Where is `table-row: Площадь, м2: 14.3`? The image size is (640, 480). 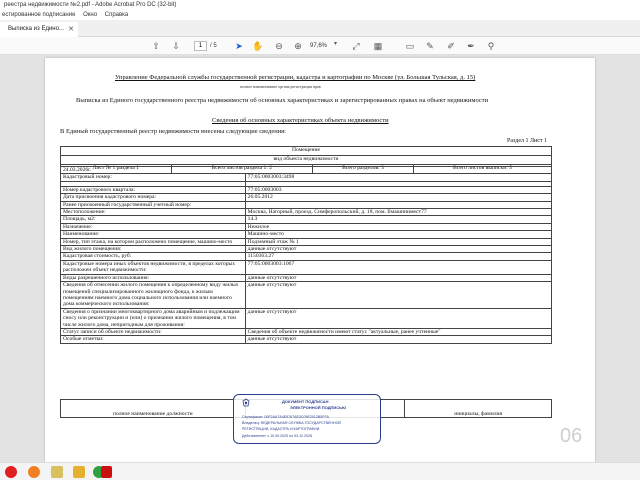
table-row: Площадь, м2: 14.3 is located at coordinates (306, 219).